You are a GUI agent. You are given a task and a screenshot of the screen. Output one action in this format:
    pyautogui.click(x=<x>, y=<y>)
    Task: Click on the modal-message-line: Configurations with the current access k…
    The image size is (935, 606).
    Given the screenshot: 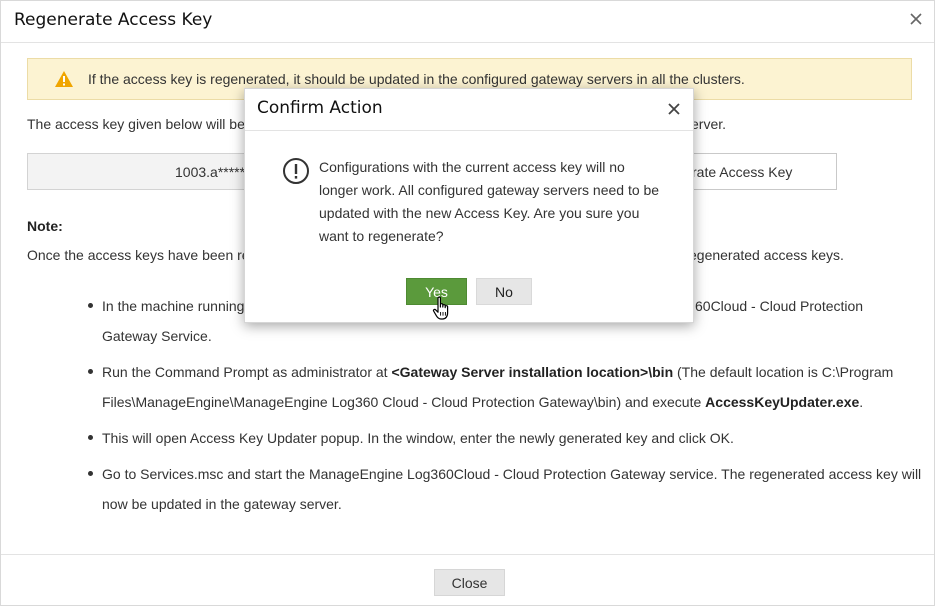 What is the action you would take?
    pyautogui.click(x=472, y=167)
    